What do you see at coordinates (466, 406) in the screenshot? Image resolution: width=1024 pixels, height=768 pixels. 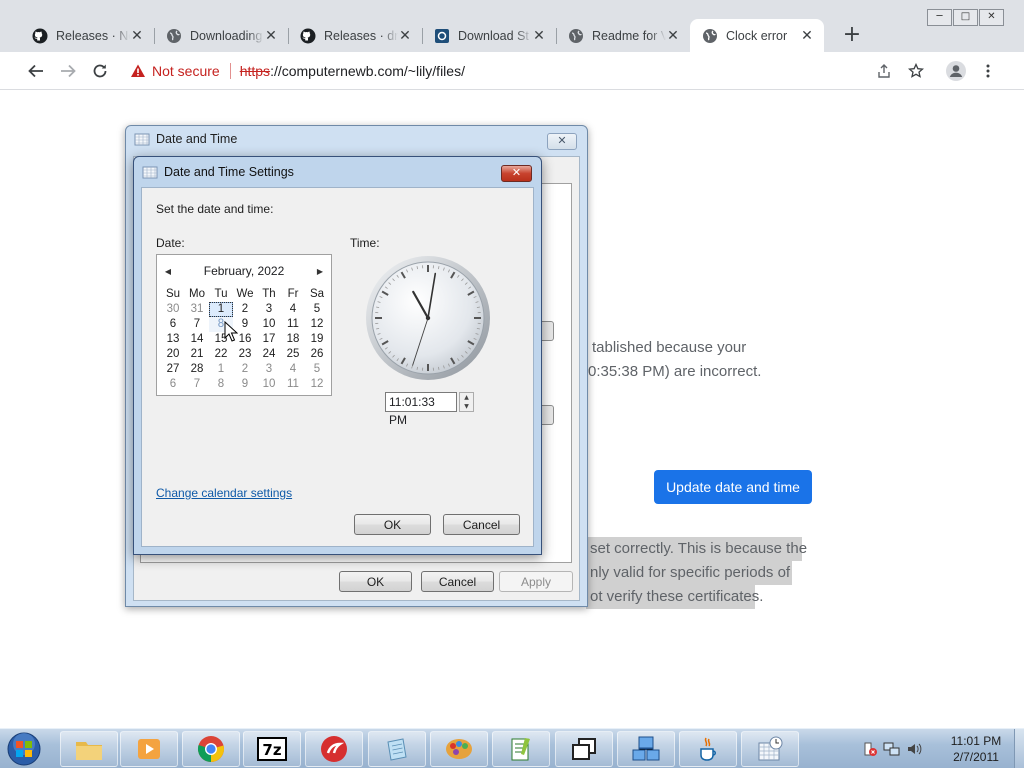 I see `spin-down-icon: ▼` at bounding box center [466, 406].